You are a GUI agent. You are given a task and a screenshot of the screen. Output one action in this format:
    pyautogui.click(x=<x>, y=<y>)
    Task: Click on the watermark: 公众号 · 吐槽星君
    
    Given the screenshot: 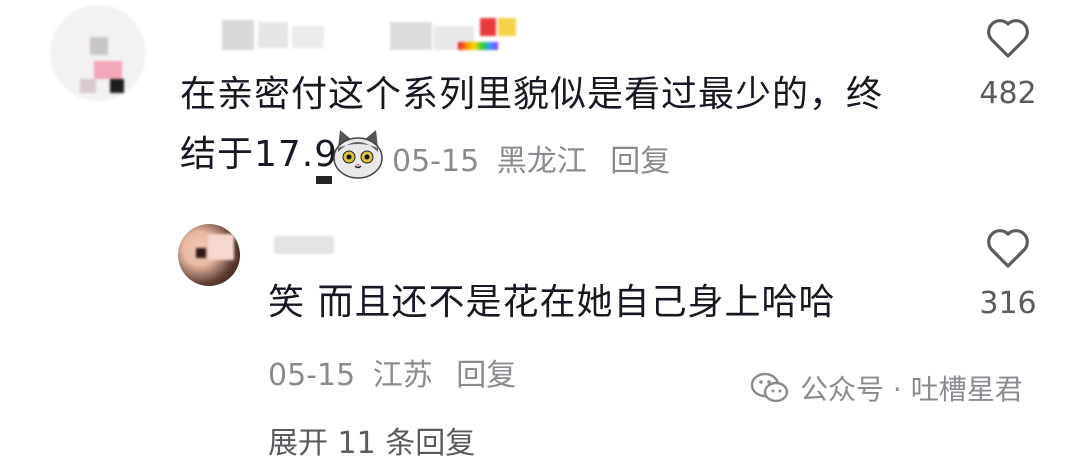 What is the action you would take?
    pyautogui.click(x=886, y=388)
    